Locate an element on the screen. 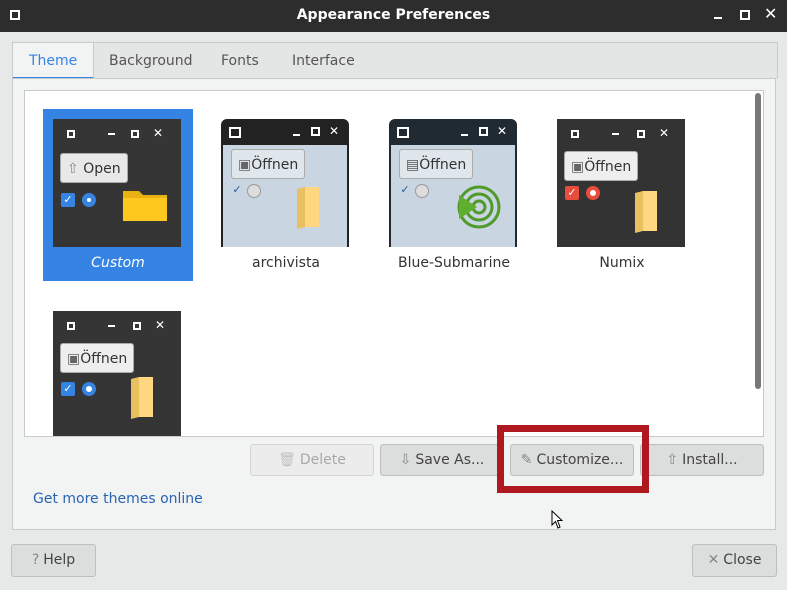 The image size is (787, 590). delete-button: 🗑 Delete is located at coordinates (312, 460).